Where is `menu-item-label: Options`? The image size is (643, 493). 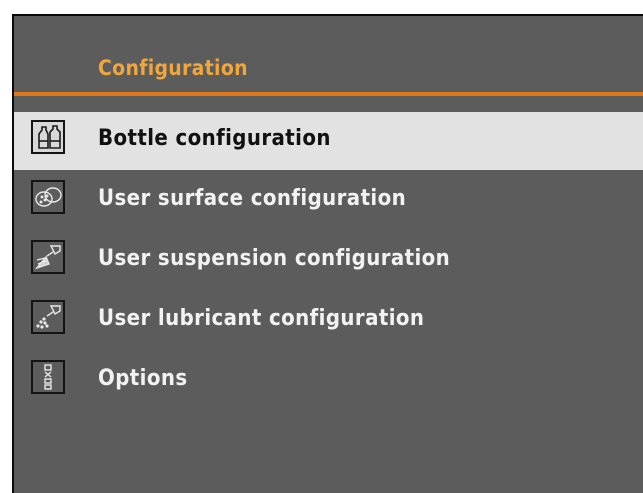 menu-item-label: Options is located at coordinates (143, 378).